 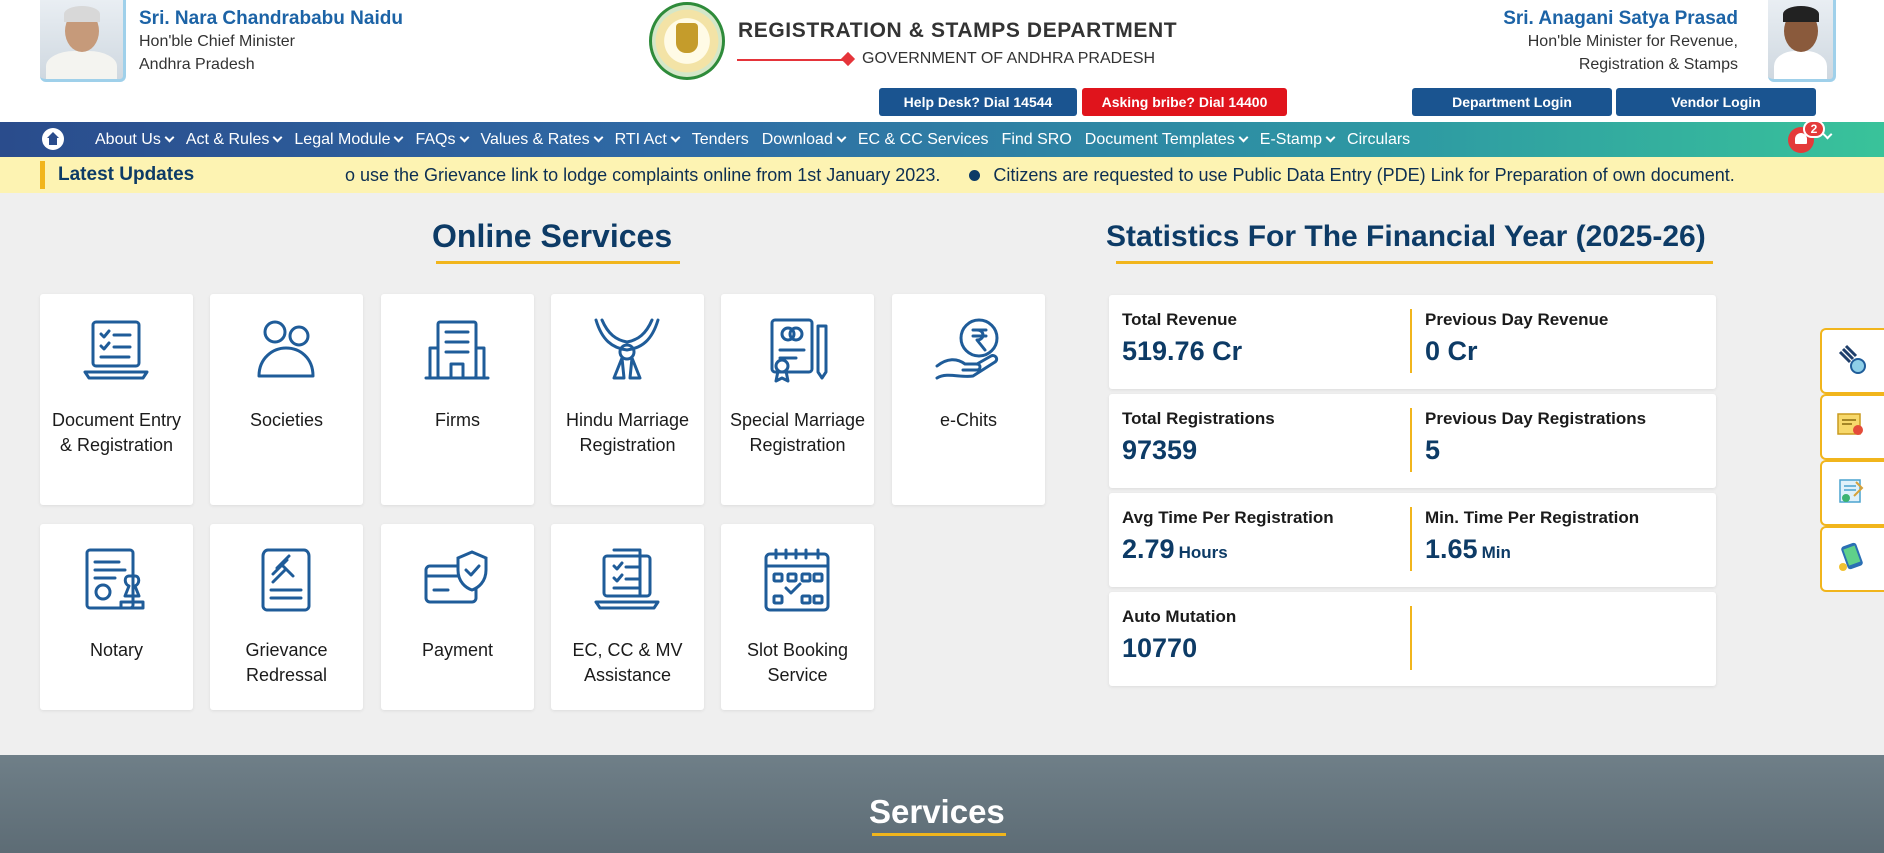 I want to click on service-card-label: Document Entry & Registration, so click(x=116, y=432).